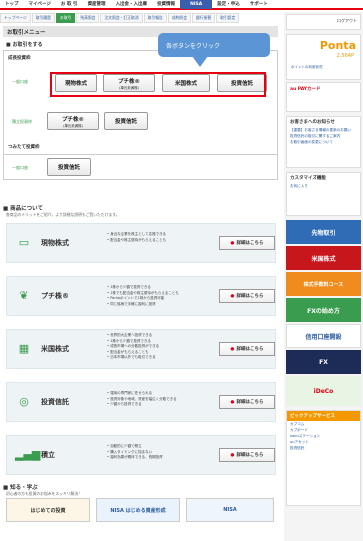 This screenshot has width=363, height=541. I want to click on ticket-icon: ▭, so click(24, 242).